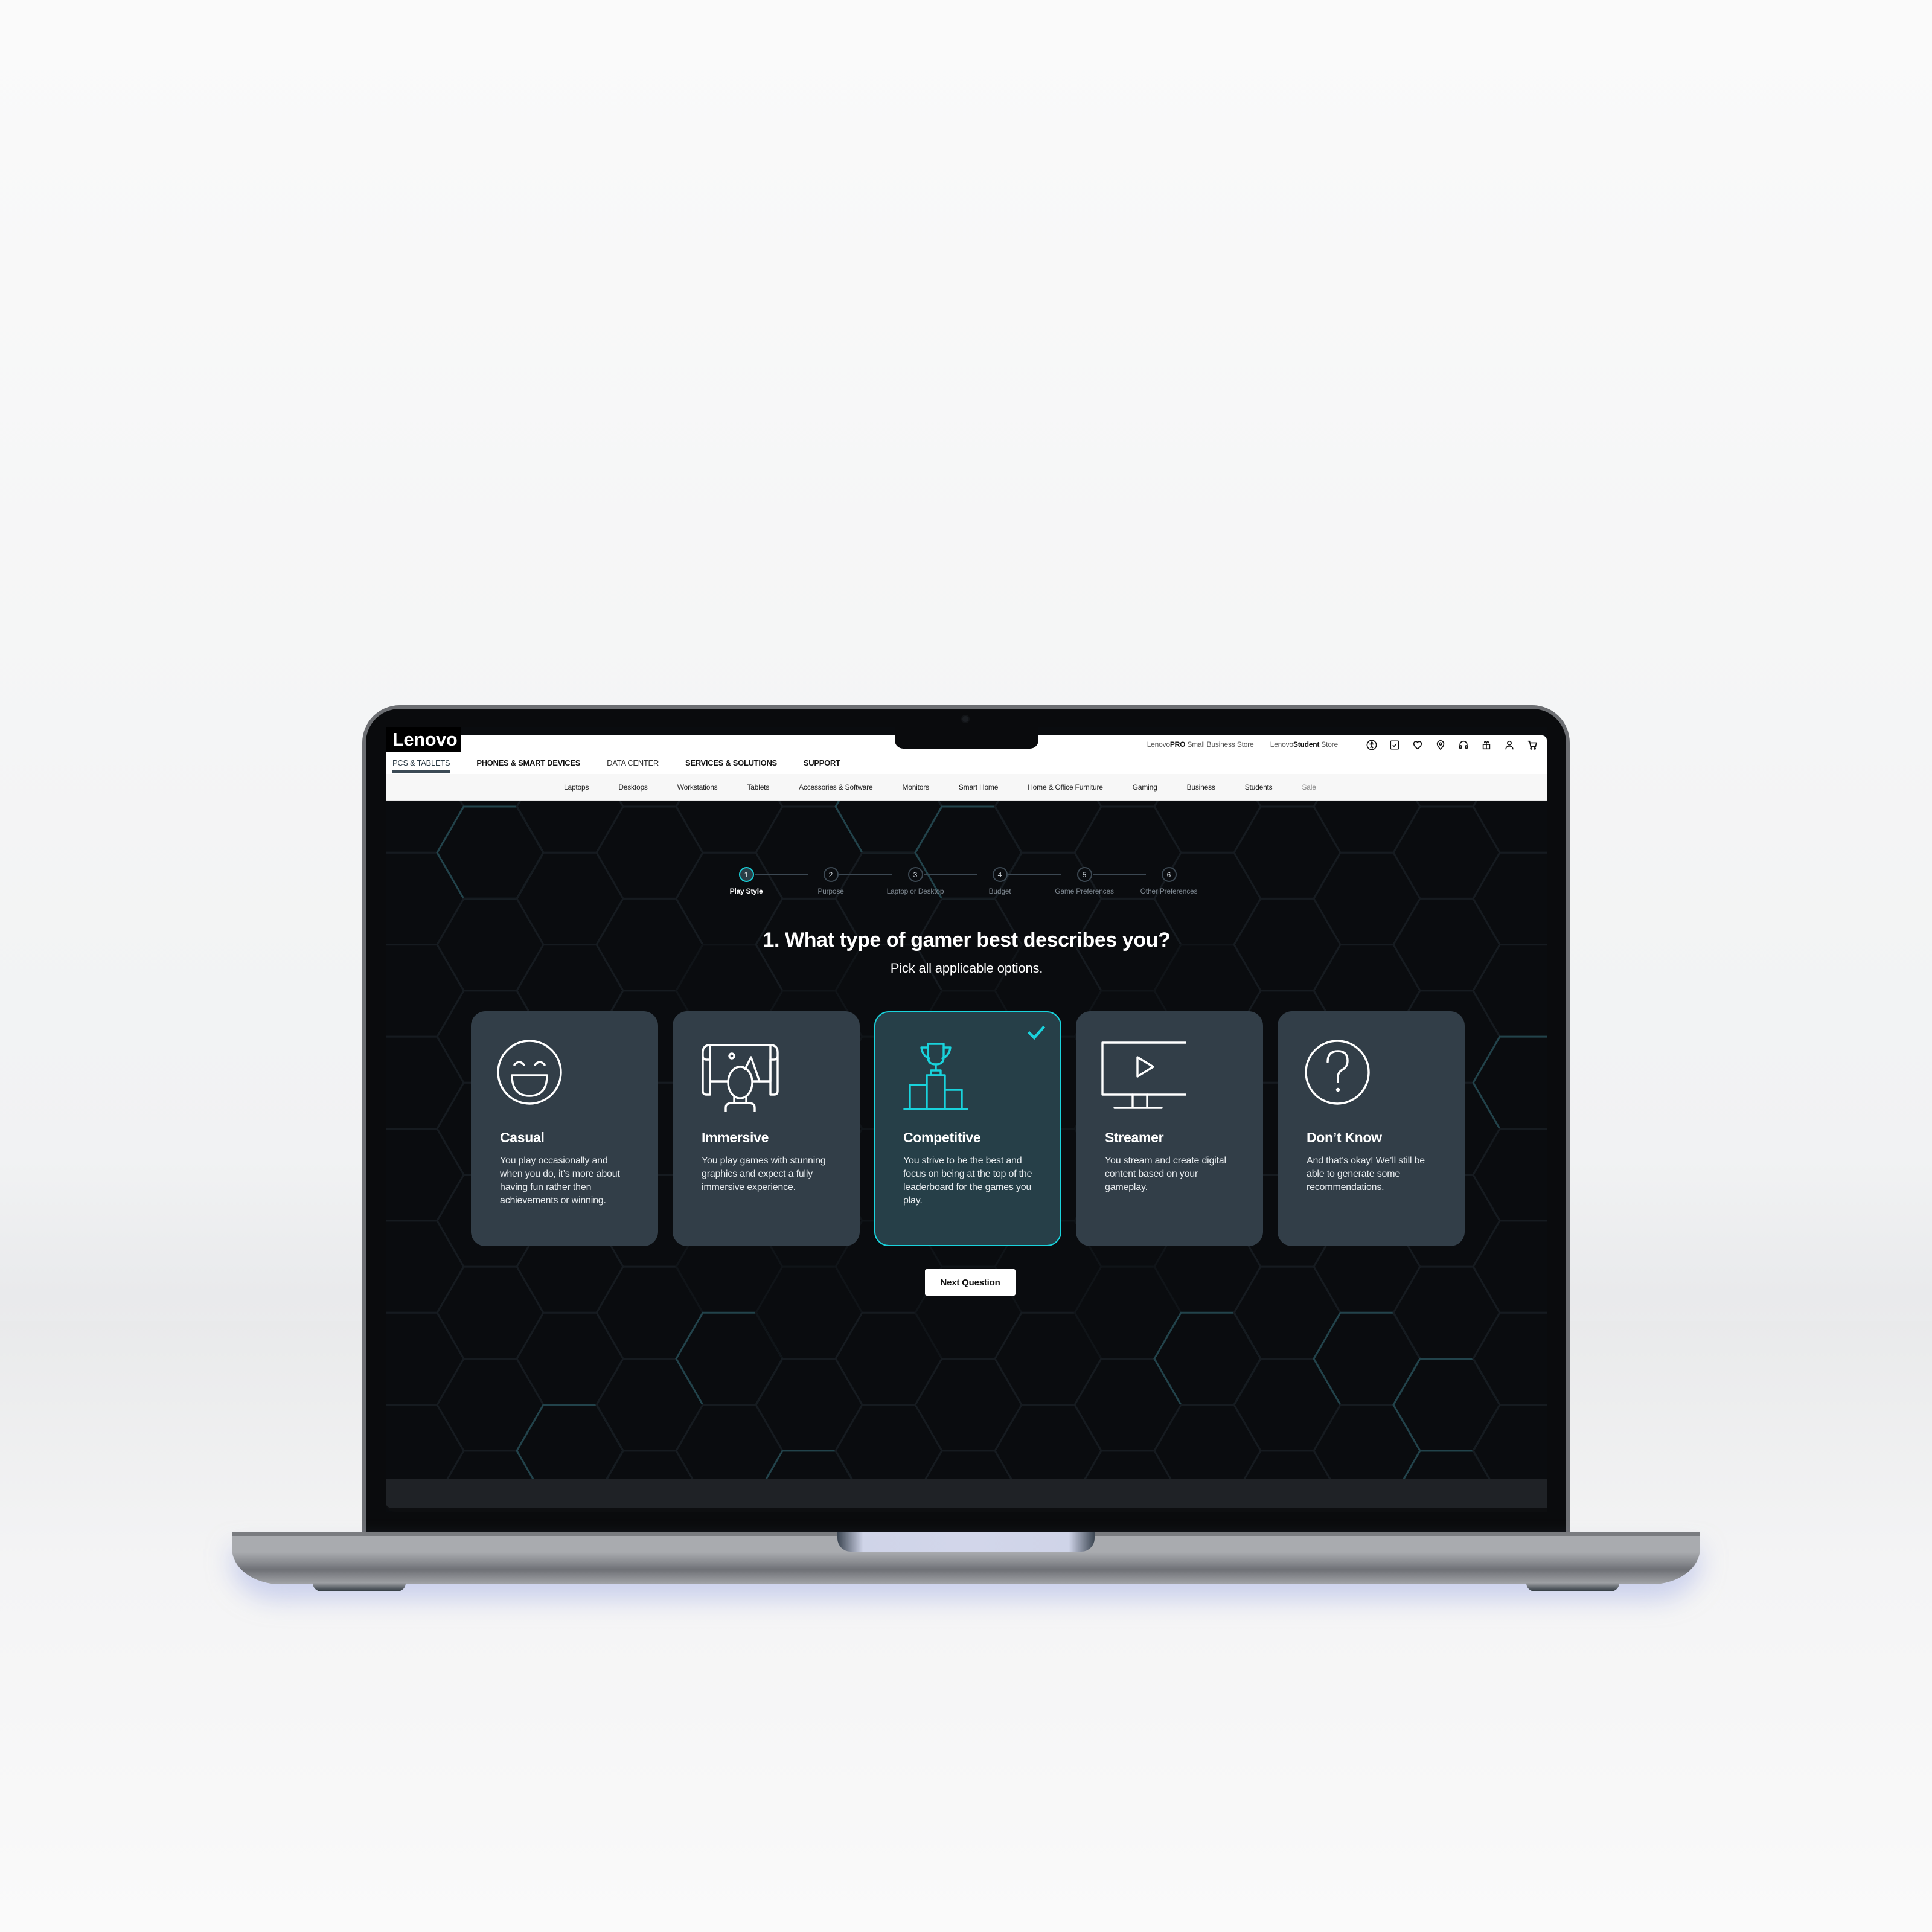  Describe the element at coordinates (1201, 787) in the screenshot. I see `category-business: Business` at that location.